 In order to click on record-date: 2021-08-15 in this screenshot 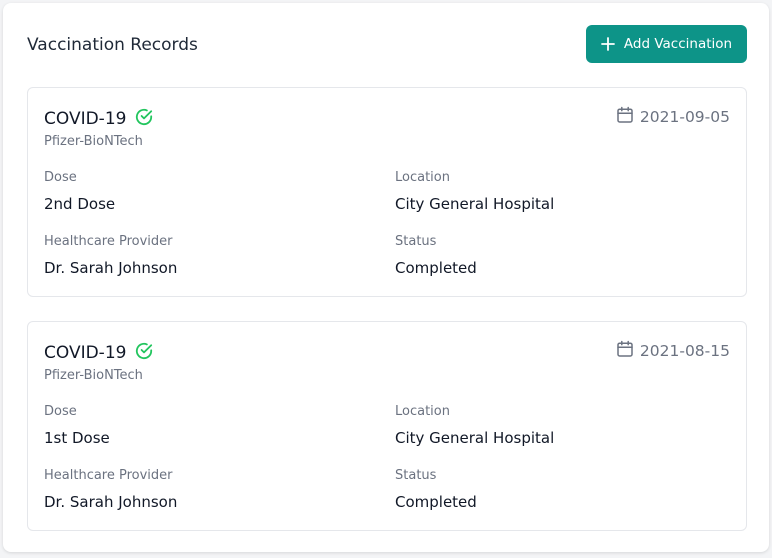, I will do `click(673, 351)`.